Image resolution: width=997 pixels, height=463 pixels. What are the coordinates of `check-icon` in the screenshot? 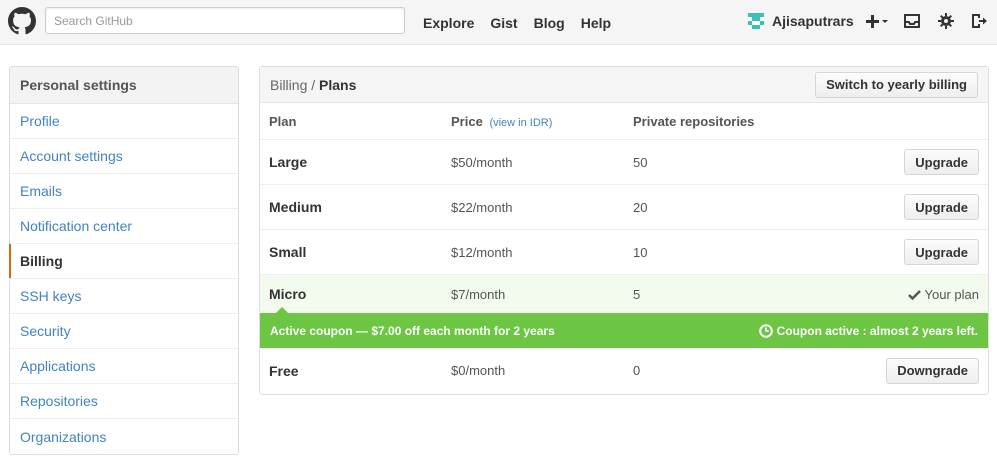 It's located at (914, 294).